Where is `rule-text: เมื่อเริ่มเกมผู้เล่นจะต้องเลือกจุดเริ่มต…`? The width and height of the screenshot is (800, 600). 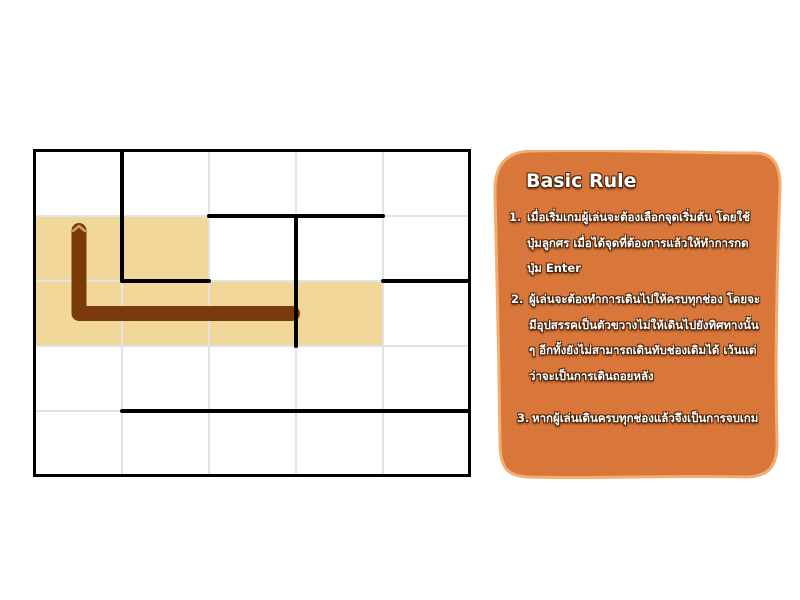 rule-text: เมื่อเริ่มเกมผู้เล่นจะต้องเลือกจุดเริ่มต… is located at coordinates (638, 242).